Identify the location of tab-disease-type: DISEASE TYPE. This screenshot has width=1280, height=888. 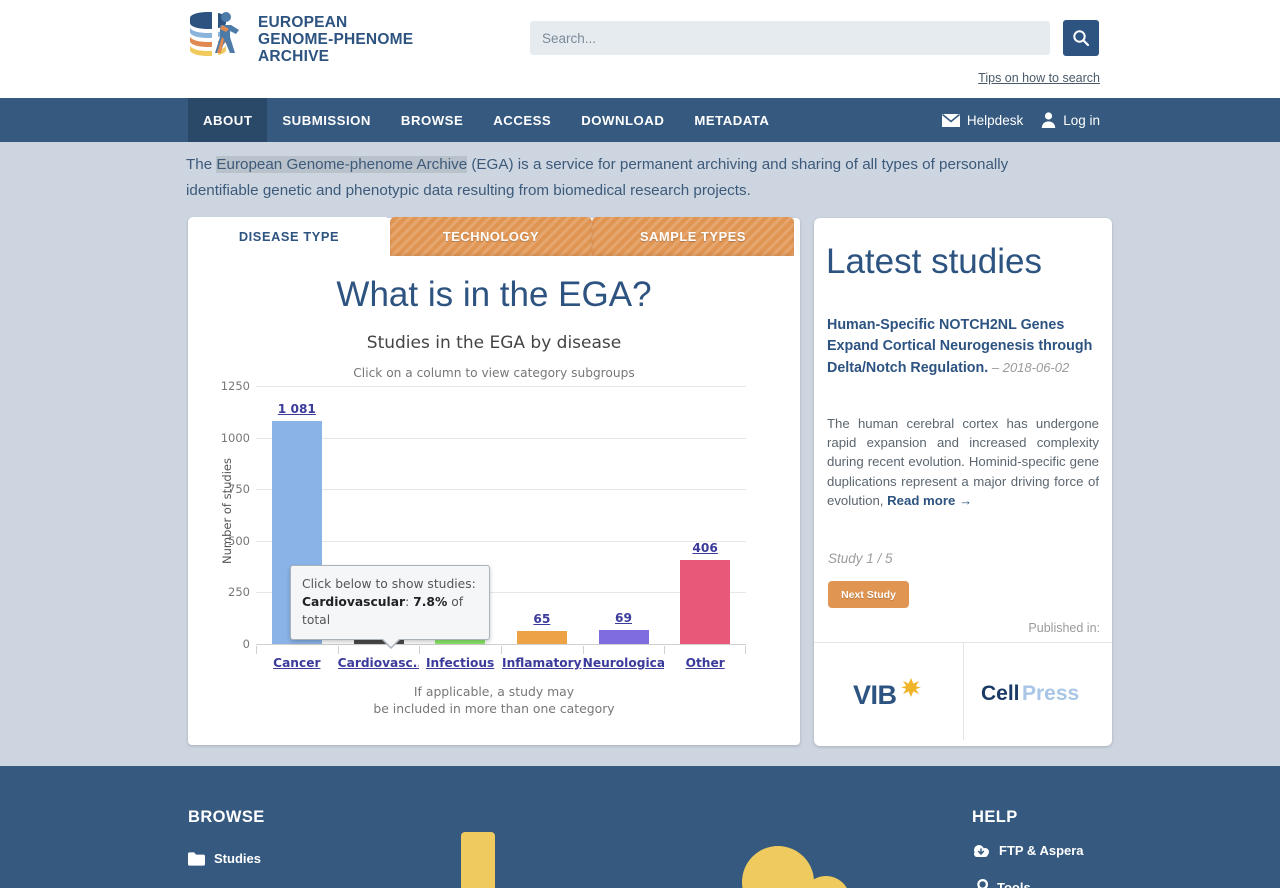
(289, 236).